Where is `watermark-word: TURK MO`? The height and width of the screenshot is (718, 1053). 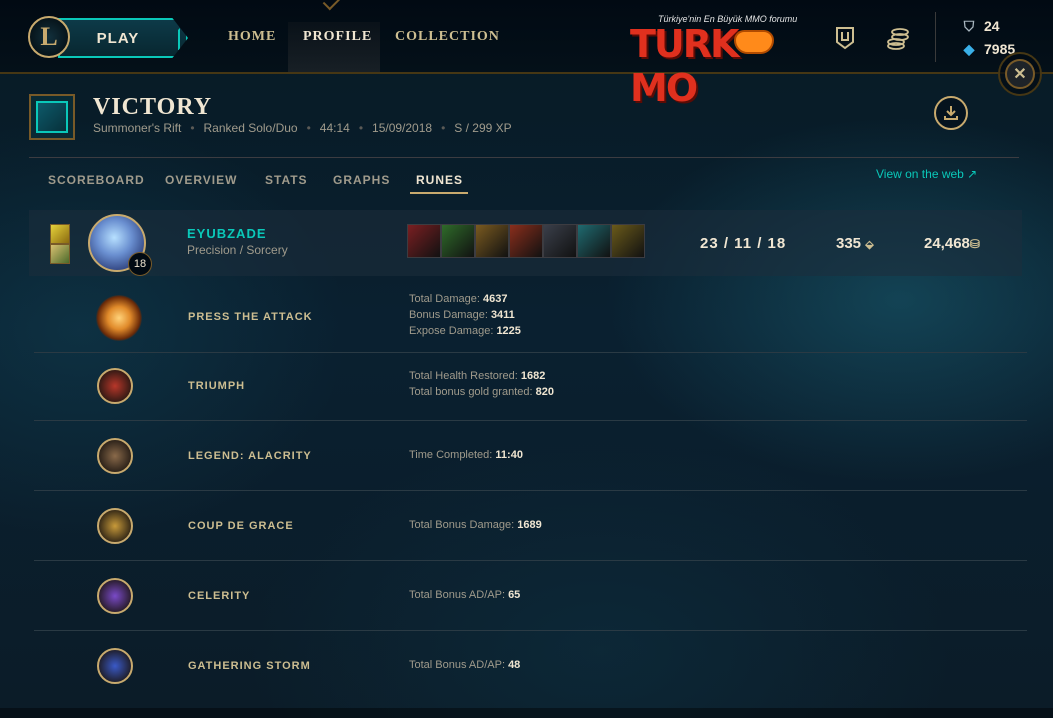 watermark-word: TURK MO is located at coordinates (684, 66).